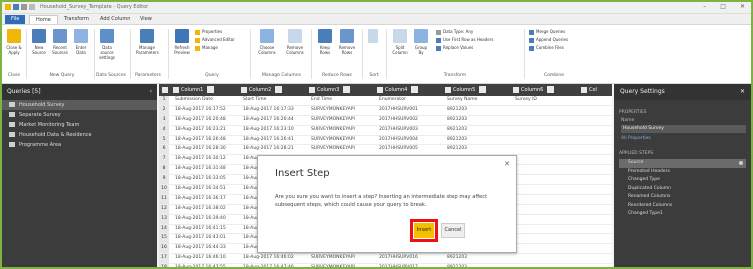  I want to click on advanced-editor-button: Advanced Editor, so click(215, 40).